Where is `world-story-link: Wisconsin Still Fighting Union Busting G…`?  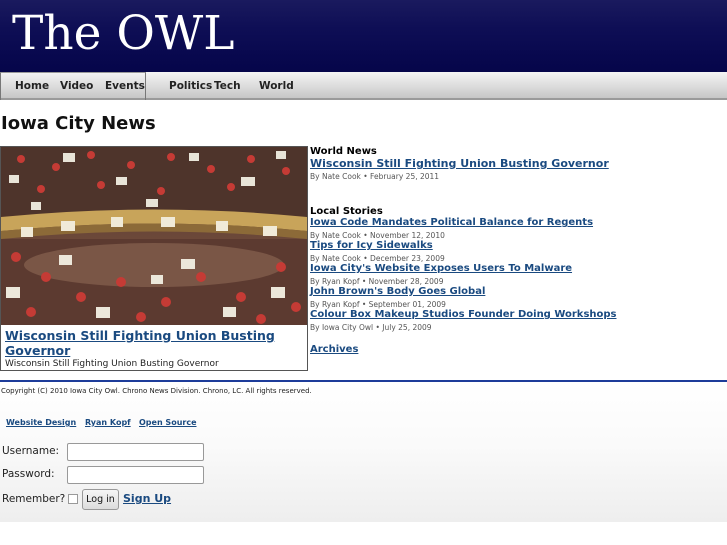 world-story-link: Wisconsin Still Fighting Union Busting G… is located at coordinates (459, 163).